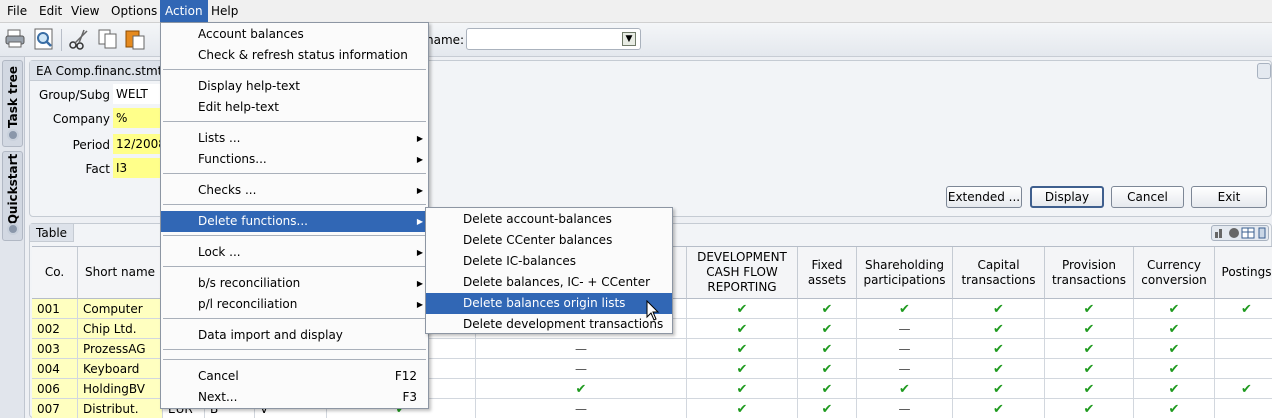 This screenshot has width=1272, height=418. I want to click on column-header-postings: Postings, so click(1243, 273).